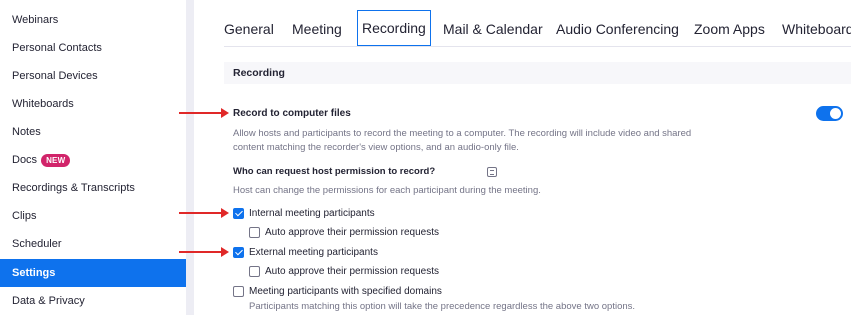  I want to click on sidebar-item-recordings-transcripts: Recordings & Transcripts, so click(93, 188).